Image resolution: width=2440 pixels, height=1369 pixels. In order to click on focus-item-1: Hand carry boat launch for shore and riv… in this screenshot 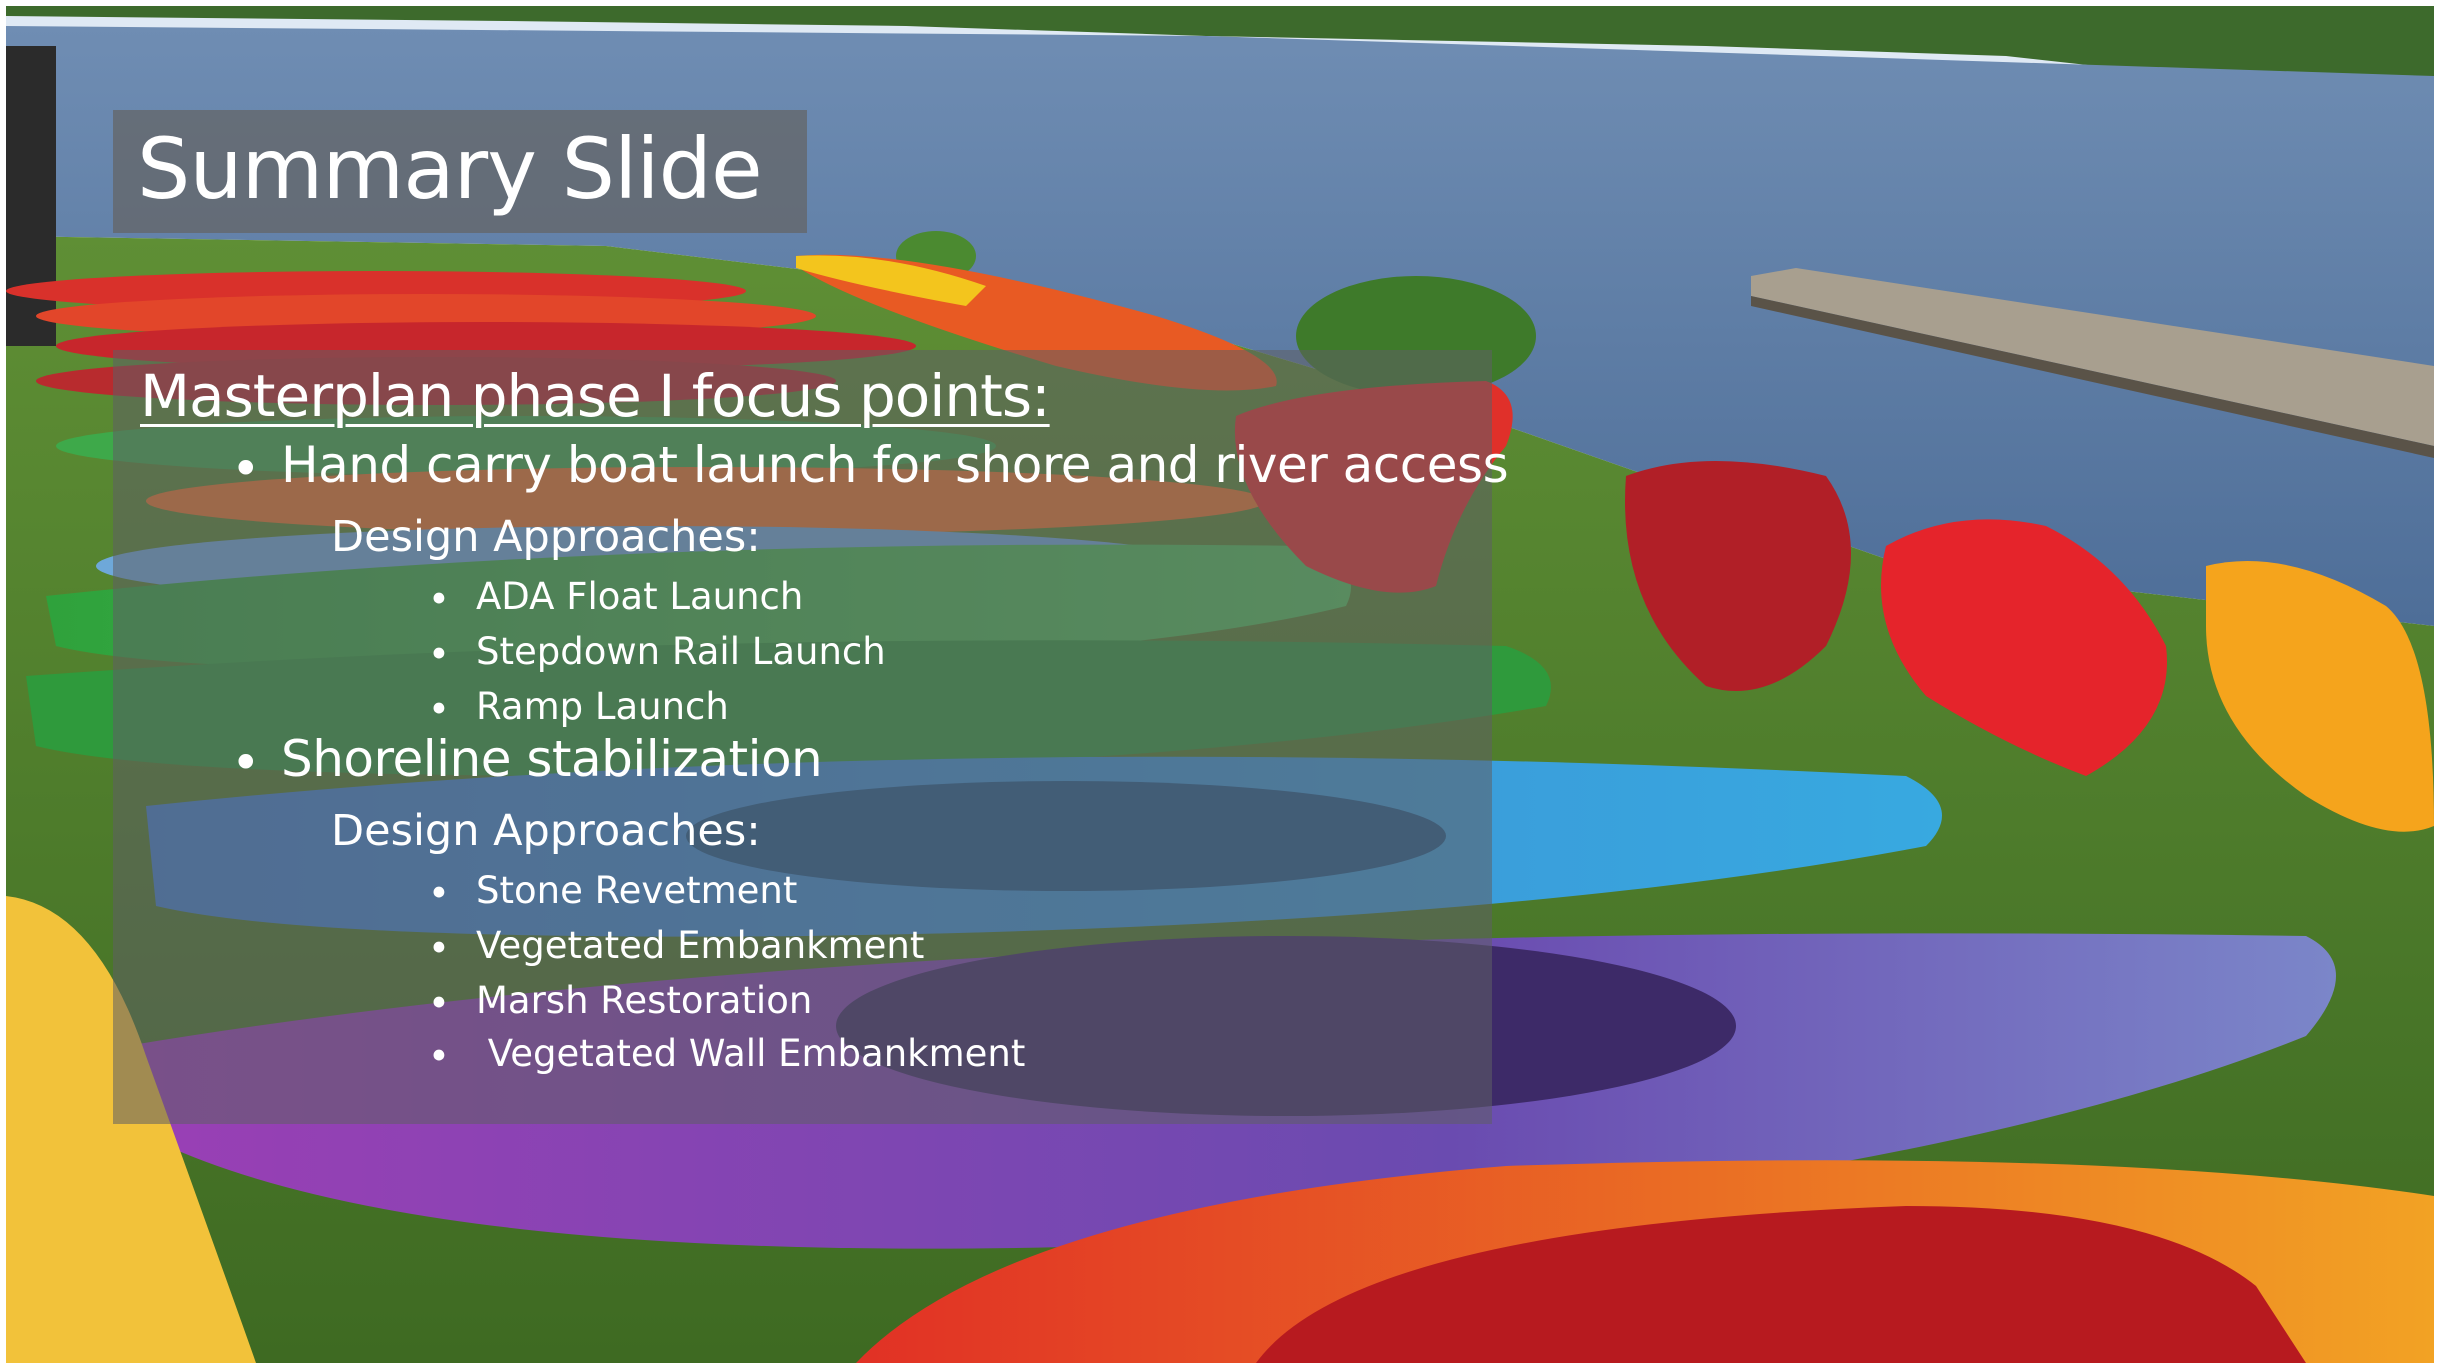, I will do `click(895, 465)`.